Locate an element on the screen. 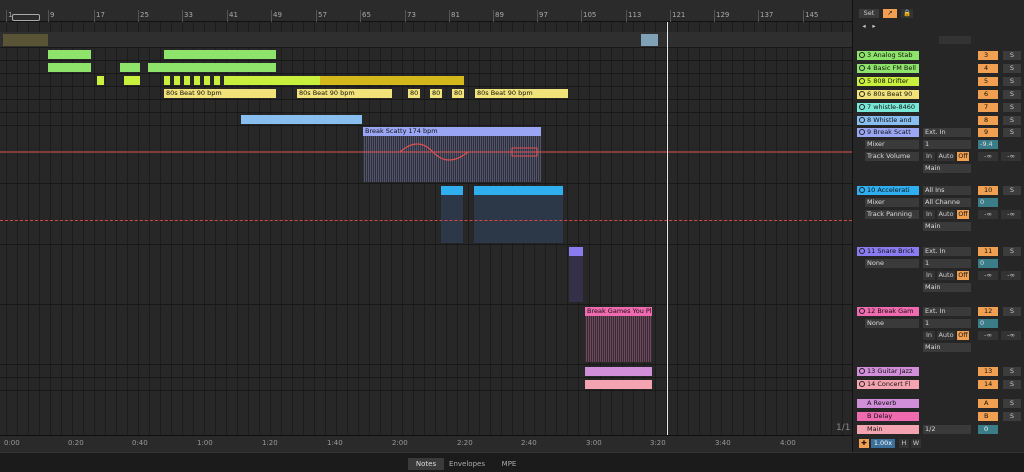 This screenshot has height=472, width=1024. send-a-field: -∞ is located at coordinates (988, 335).